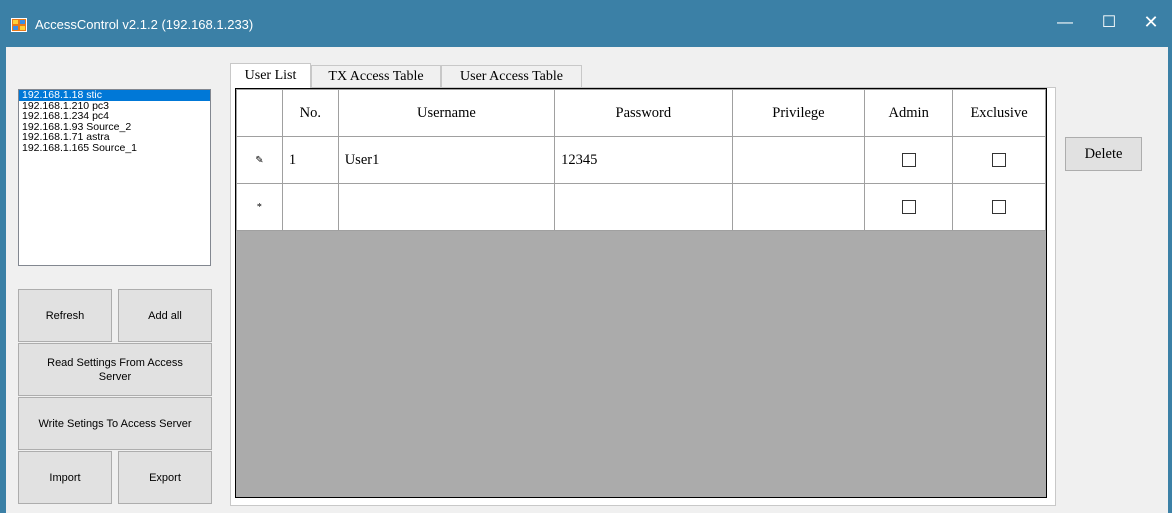  What do you see at coordinates (1149, 23) in the screenshot?
I see `close-button: ✕` at bounding box center [1149, 23].